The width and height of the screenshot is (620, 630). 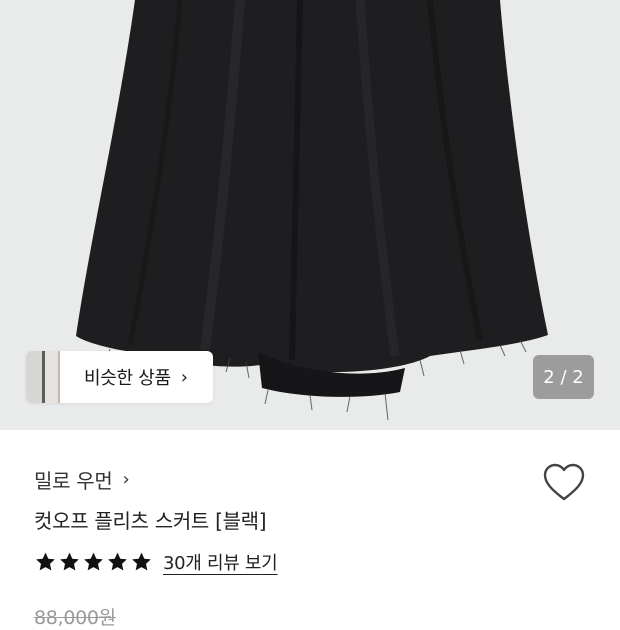 I want to click on heart-outline-icon, so click(x=564, y=483).